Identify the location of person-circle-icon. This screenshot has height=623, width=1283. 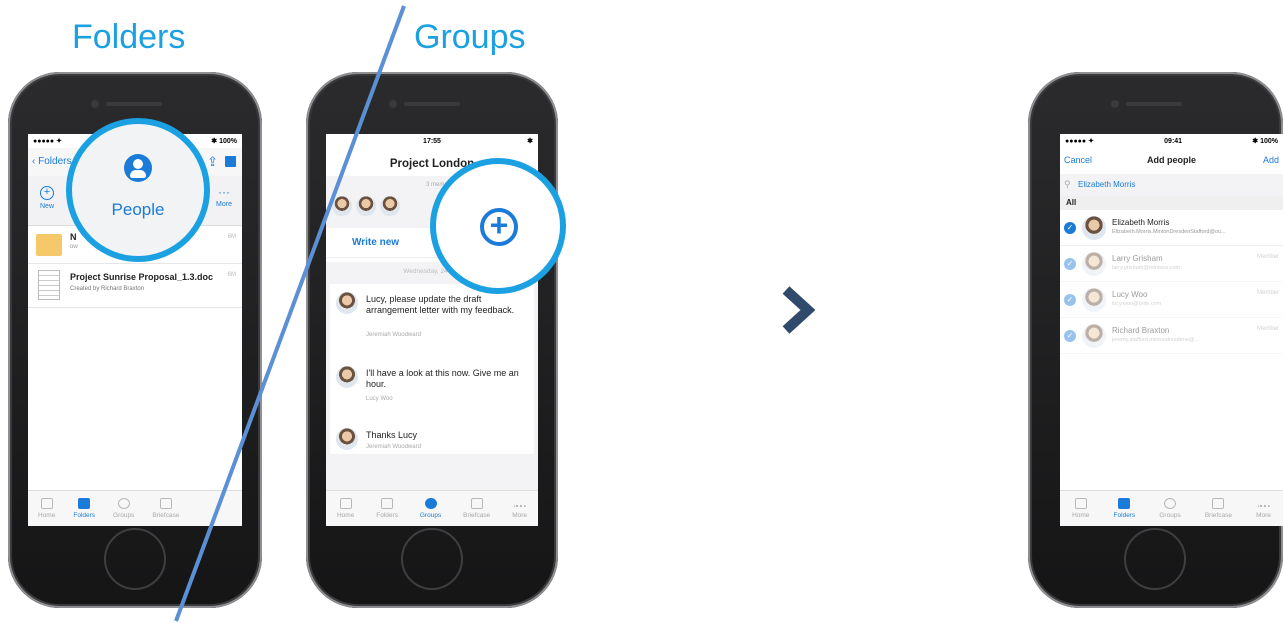
(138, 168).